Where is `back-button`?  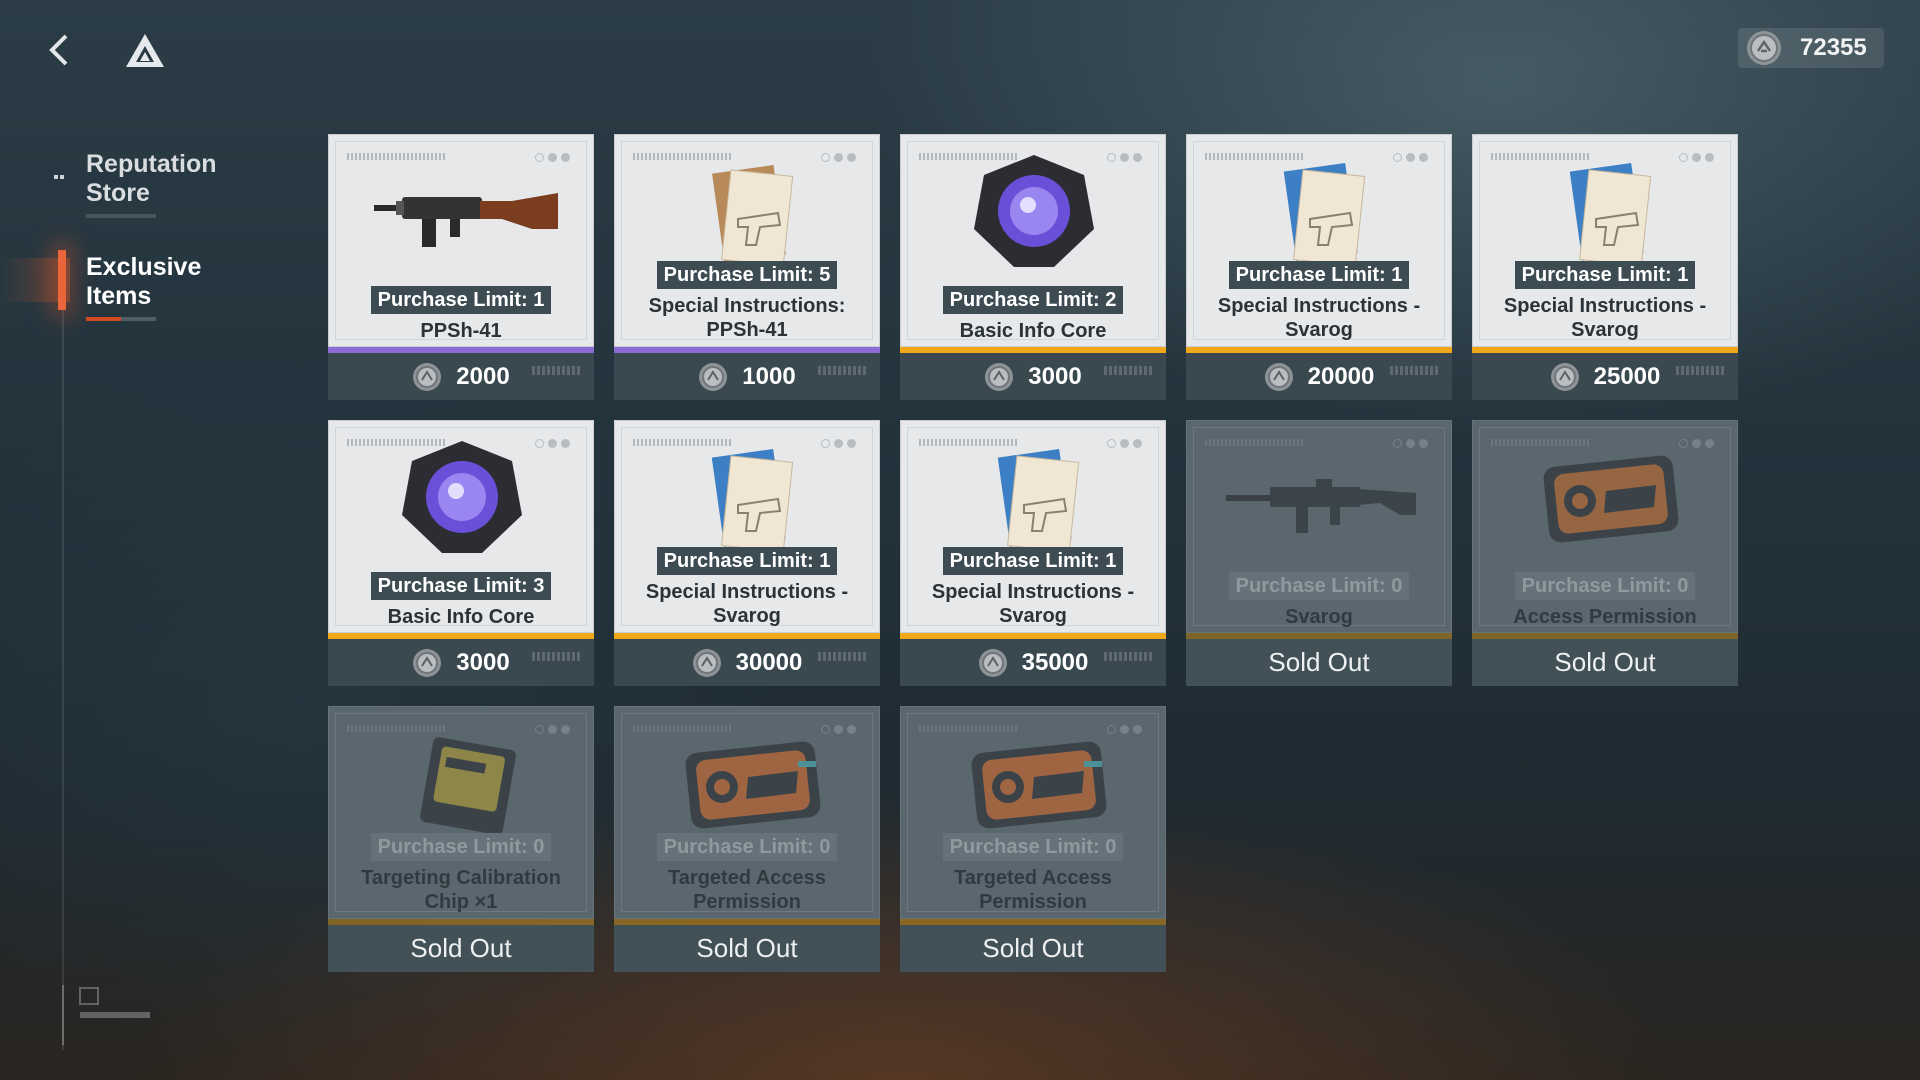 back-button is located at coordinates (60, 50).